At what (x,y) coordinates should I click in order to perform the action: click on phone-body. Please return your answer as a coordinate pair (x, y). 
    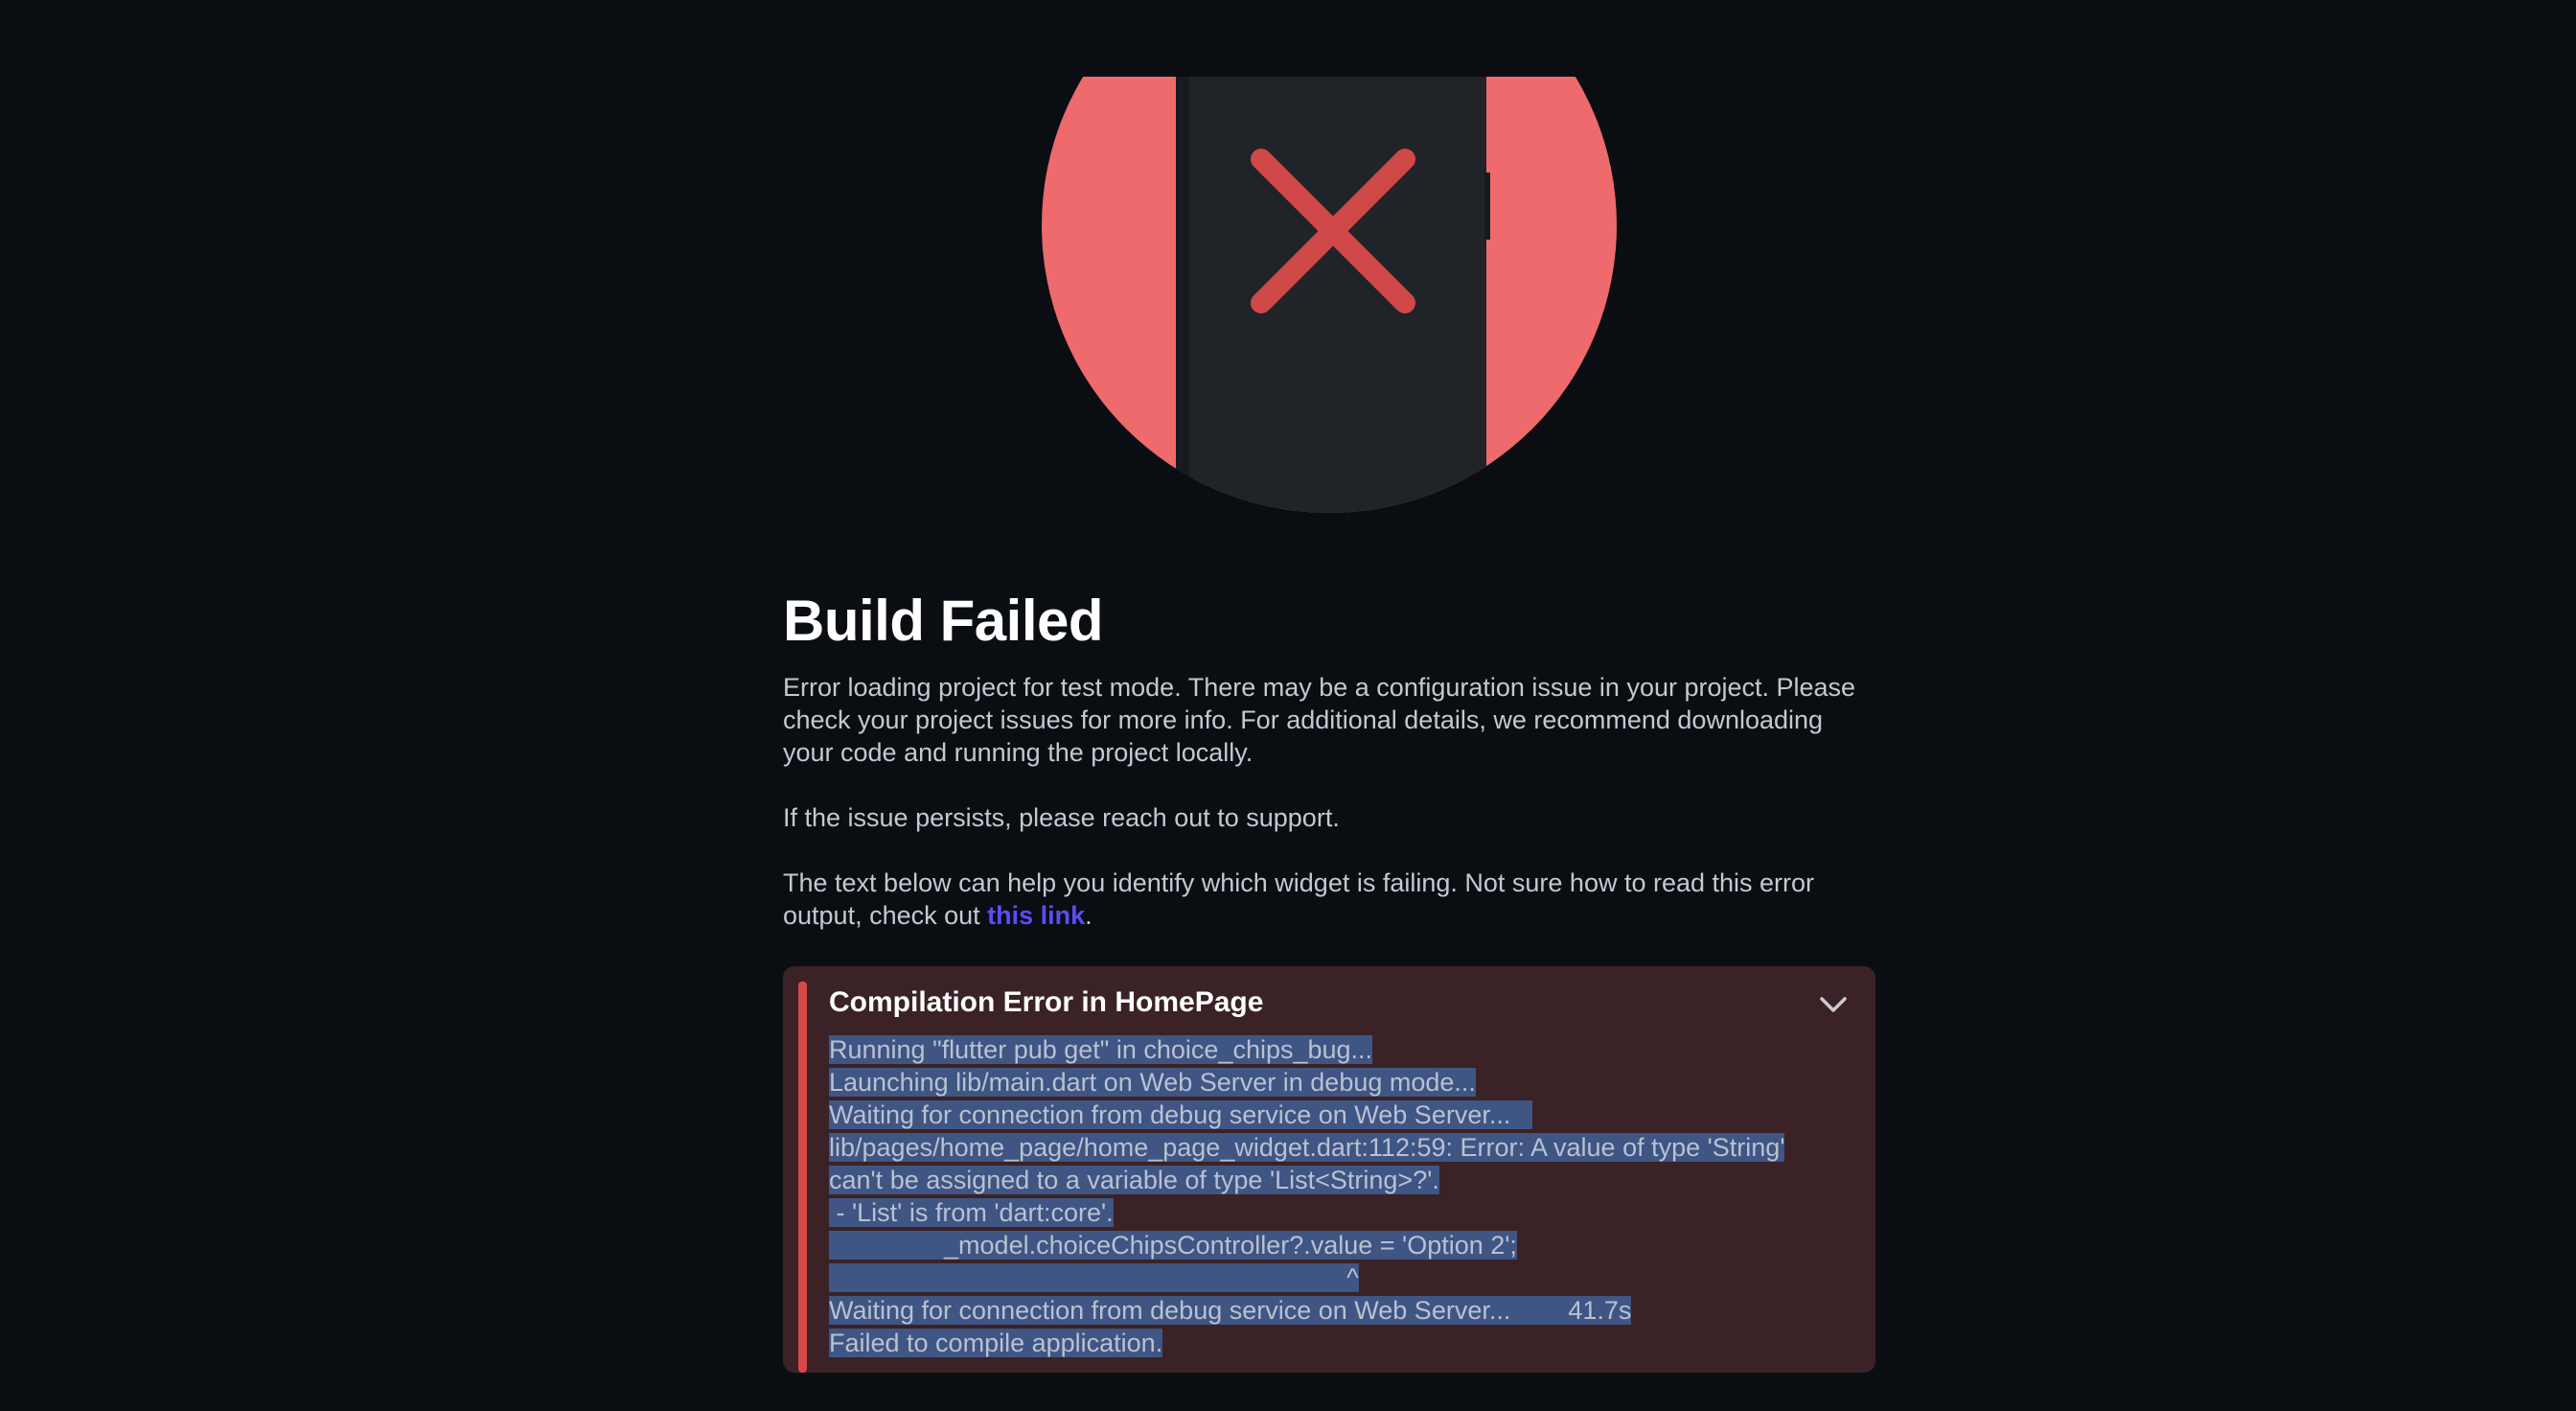
    Looking at the image, I should click on (1331, 295).